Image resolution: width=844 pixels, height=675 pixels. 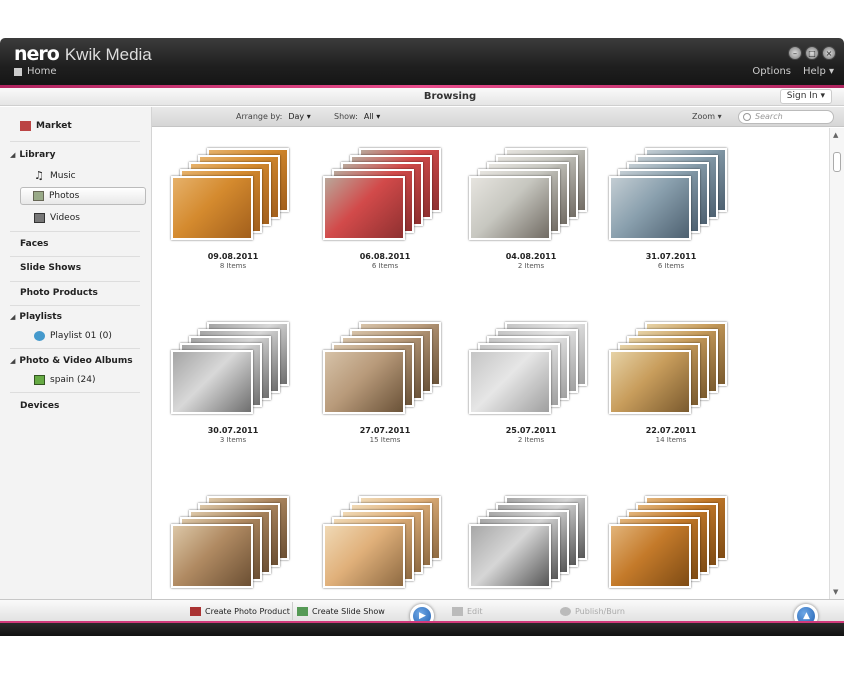 I want to click on album-caption: 06.08.2011 6 Items, so click(x=385, y=261).